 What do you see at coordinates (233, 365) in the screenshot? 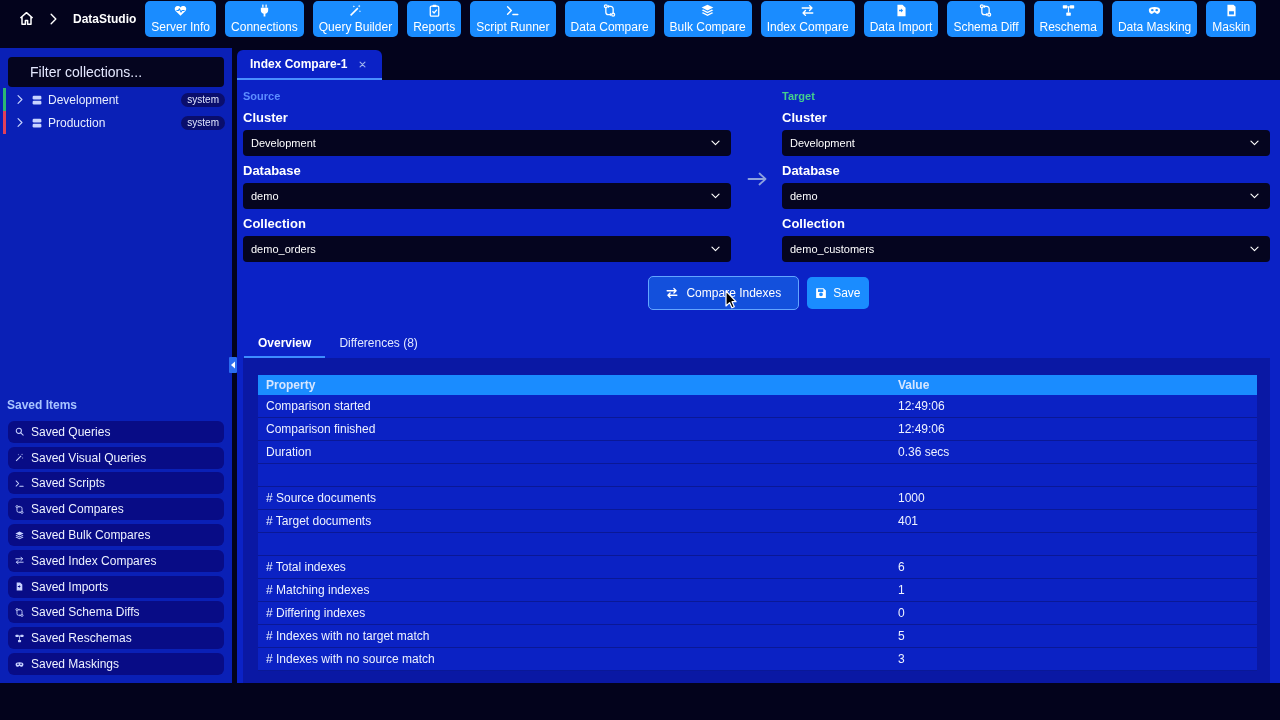
I see `collapse-icon` at bounding box center [233, 365].